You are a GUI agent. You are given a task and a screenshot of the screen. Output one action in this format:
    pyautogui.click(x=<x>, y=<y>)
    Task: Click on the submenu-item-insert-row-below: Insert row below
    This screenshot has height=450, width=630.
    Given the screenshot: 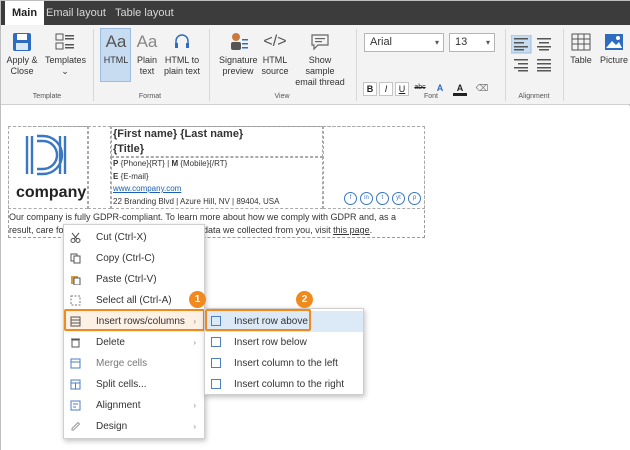 What is the action you would take?
    pyautogui.click(x=284, y=342)
    